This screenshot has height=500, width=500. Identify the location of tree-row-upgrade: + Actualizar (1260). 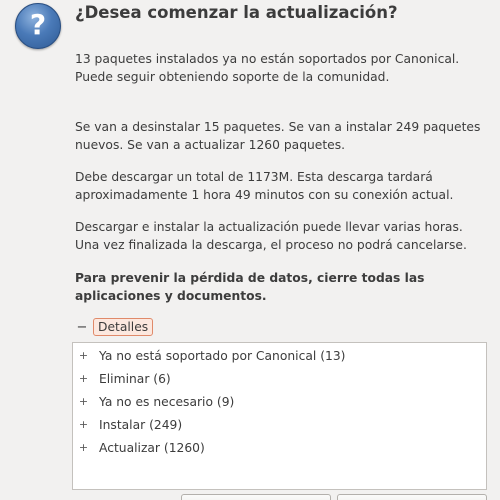
(139, 447).